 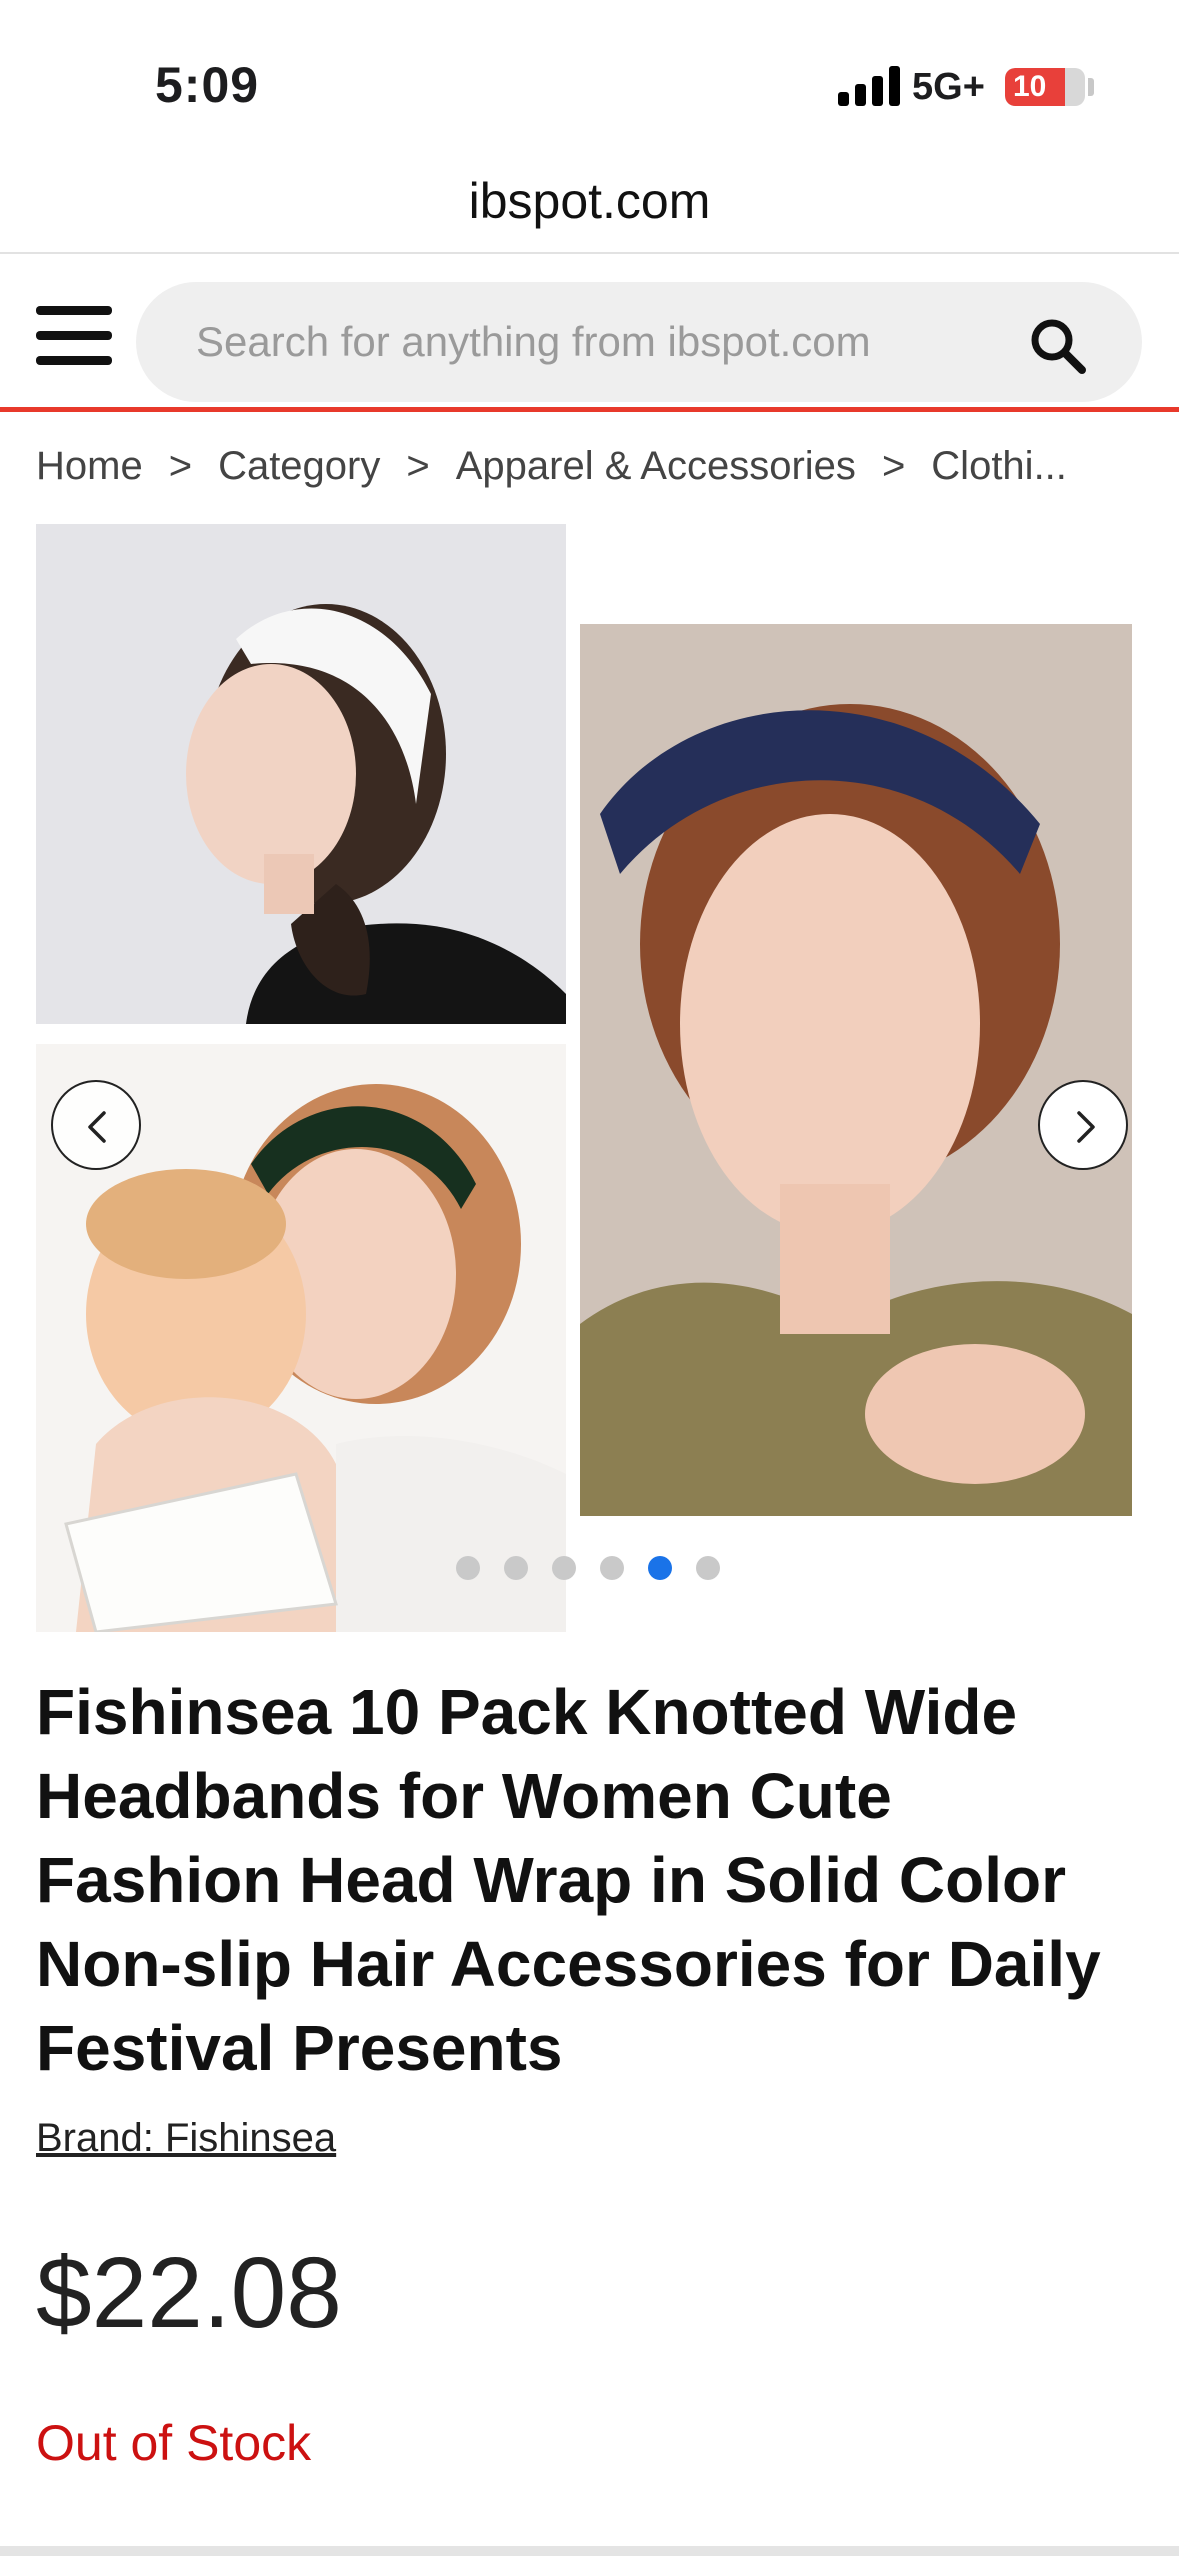 I want to click on browser-url-bar: ibspot.com, so click(x=589, y=202).